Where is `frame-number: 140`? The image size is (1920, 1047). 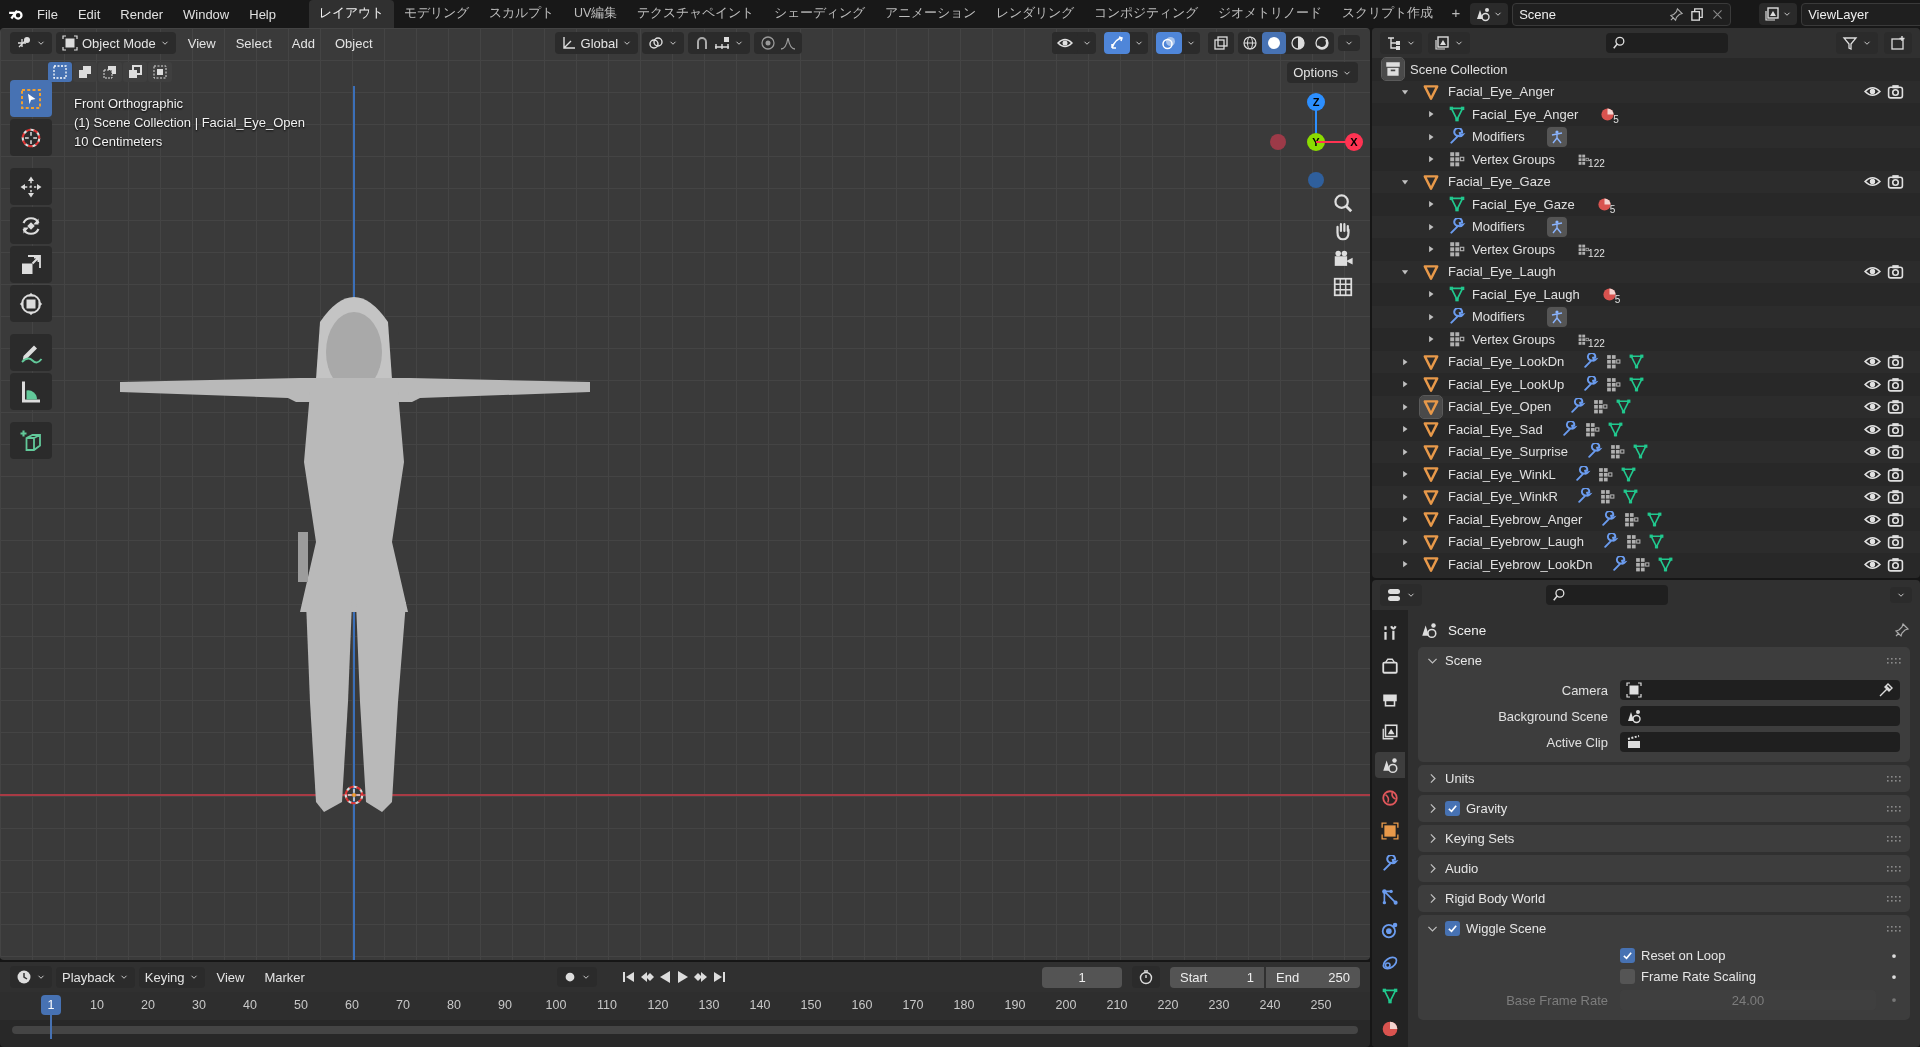
frame-number: 140 is located at coordinates (760, 1005).